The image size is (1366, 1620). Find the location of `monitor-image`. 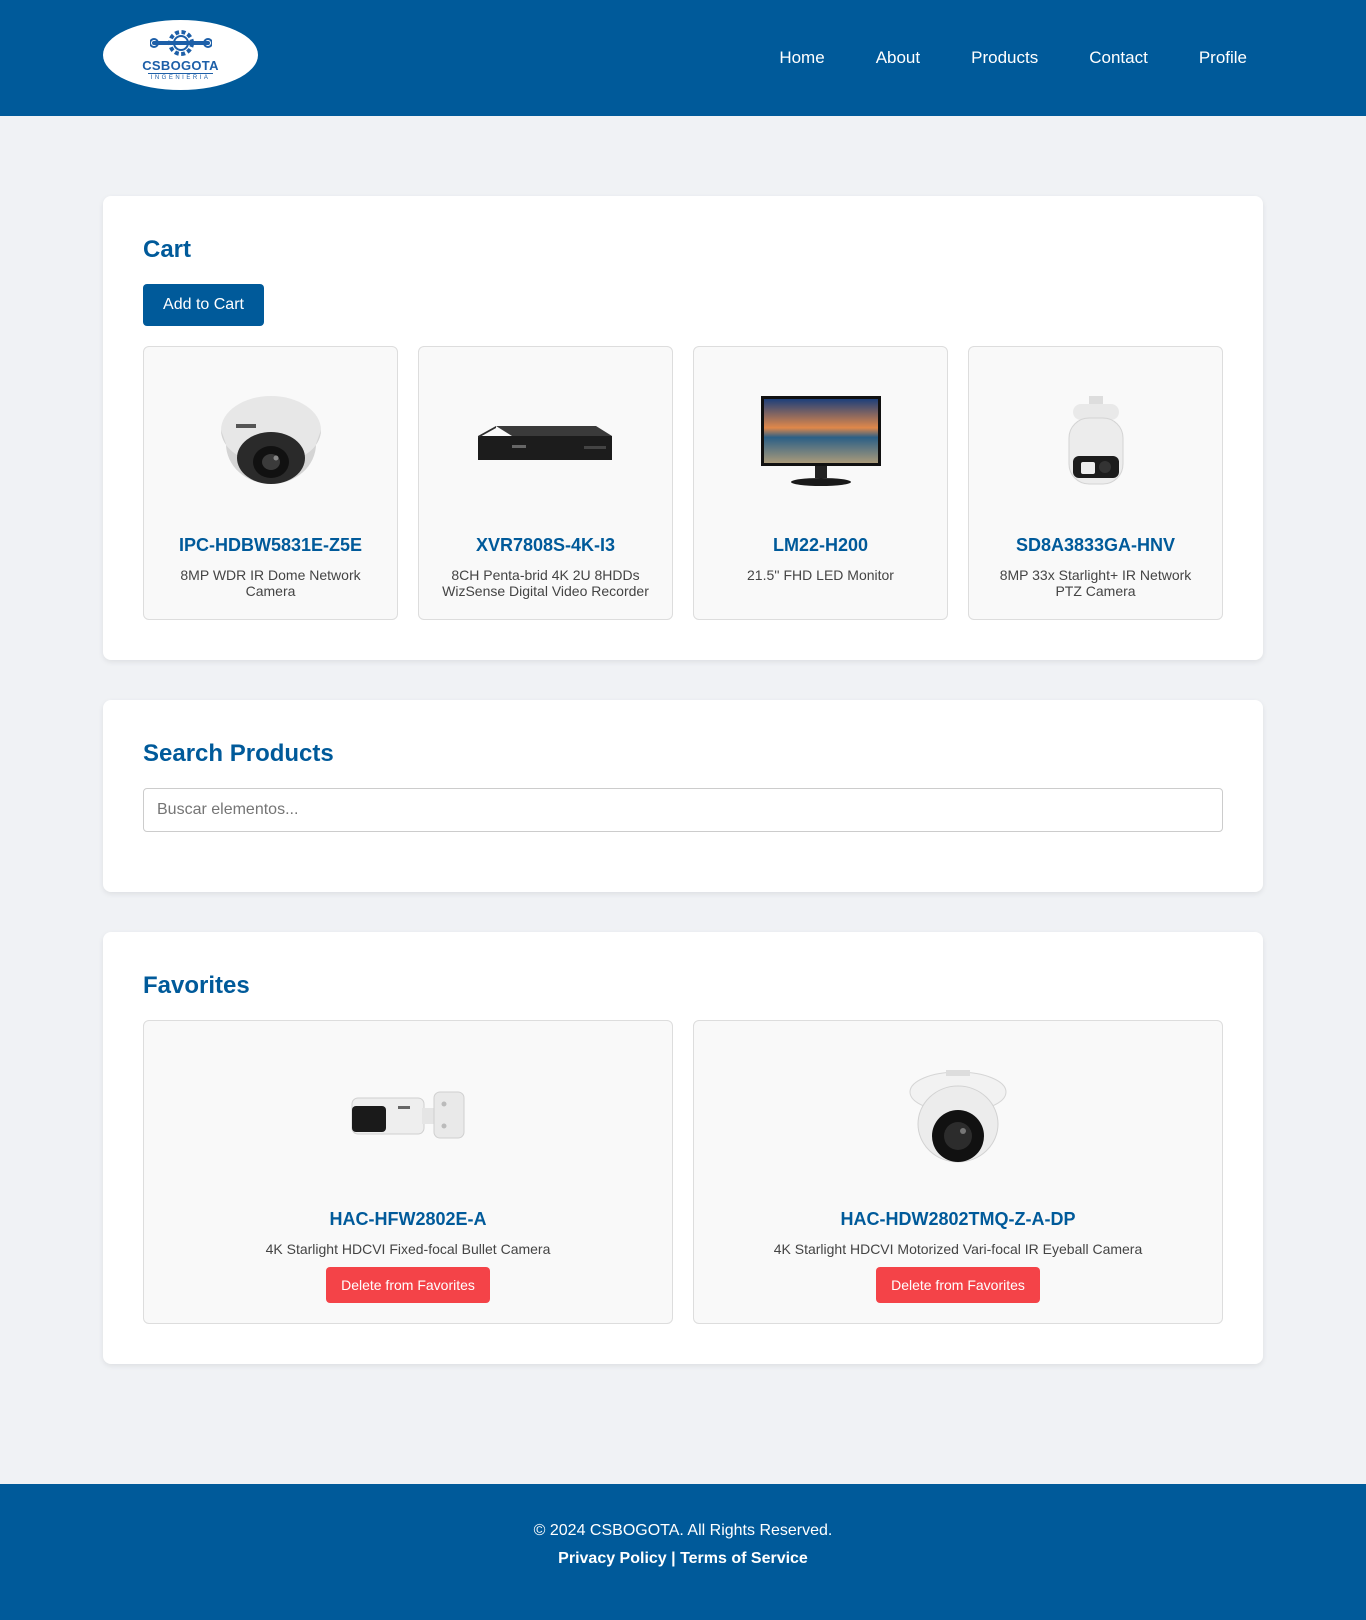

monitor-image is located at coordinates (820, 442).